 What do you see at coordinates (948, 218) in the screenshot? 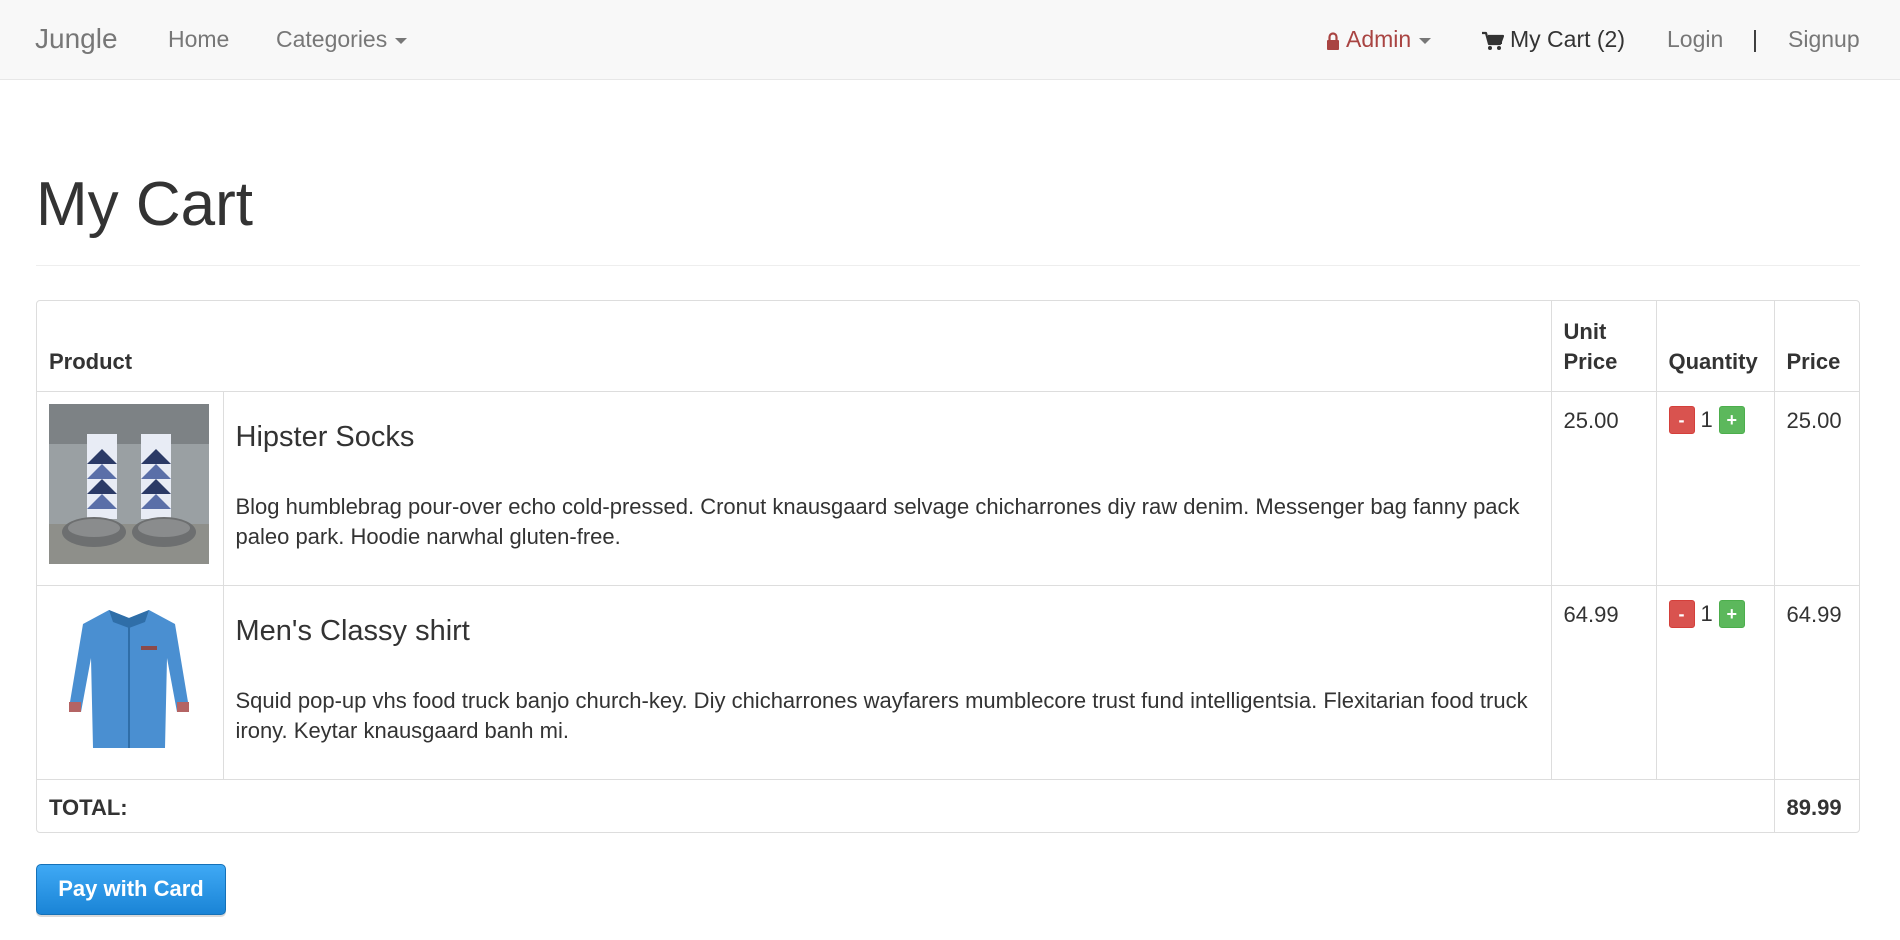
I see `page-header: My Cart` at bounding box center [948, 218].